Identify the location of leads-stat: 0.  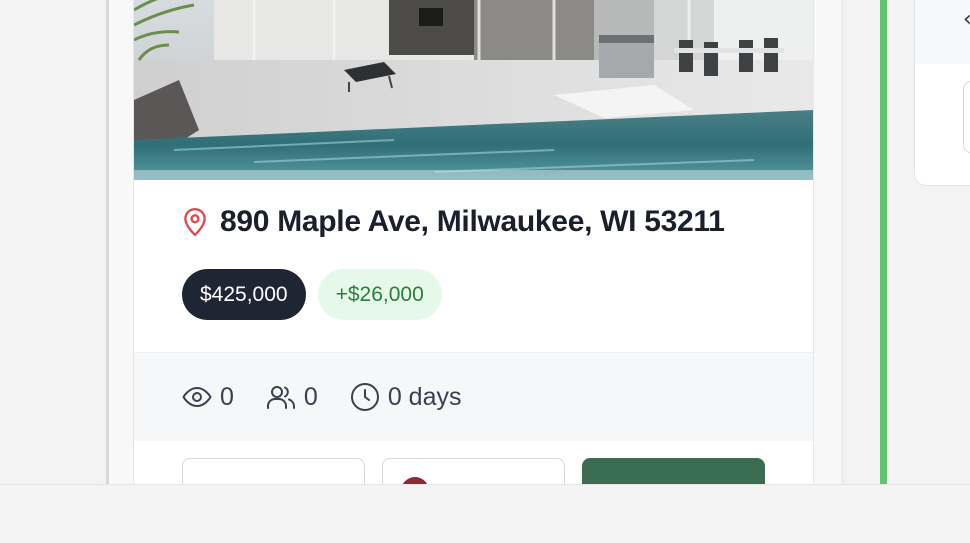
(292, 397).